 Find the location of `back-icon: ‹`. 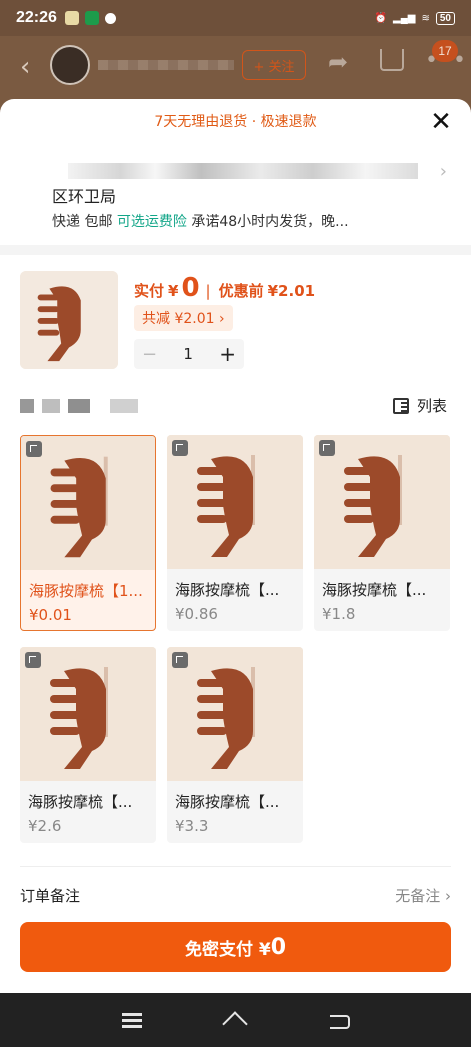

back-icon: ‹ is located at coordinates (25, 67).